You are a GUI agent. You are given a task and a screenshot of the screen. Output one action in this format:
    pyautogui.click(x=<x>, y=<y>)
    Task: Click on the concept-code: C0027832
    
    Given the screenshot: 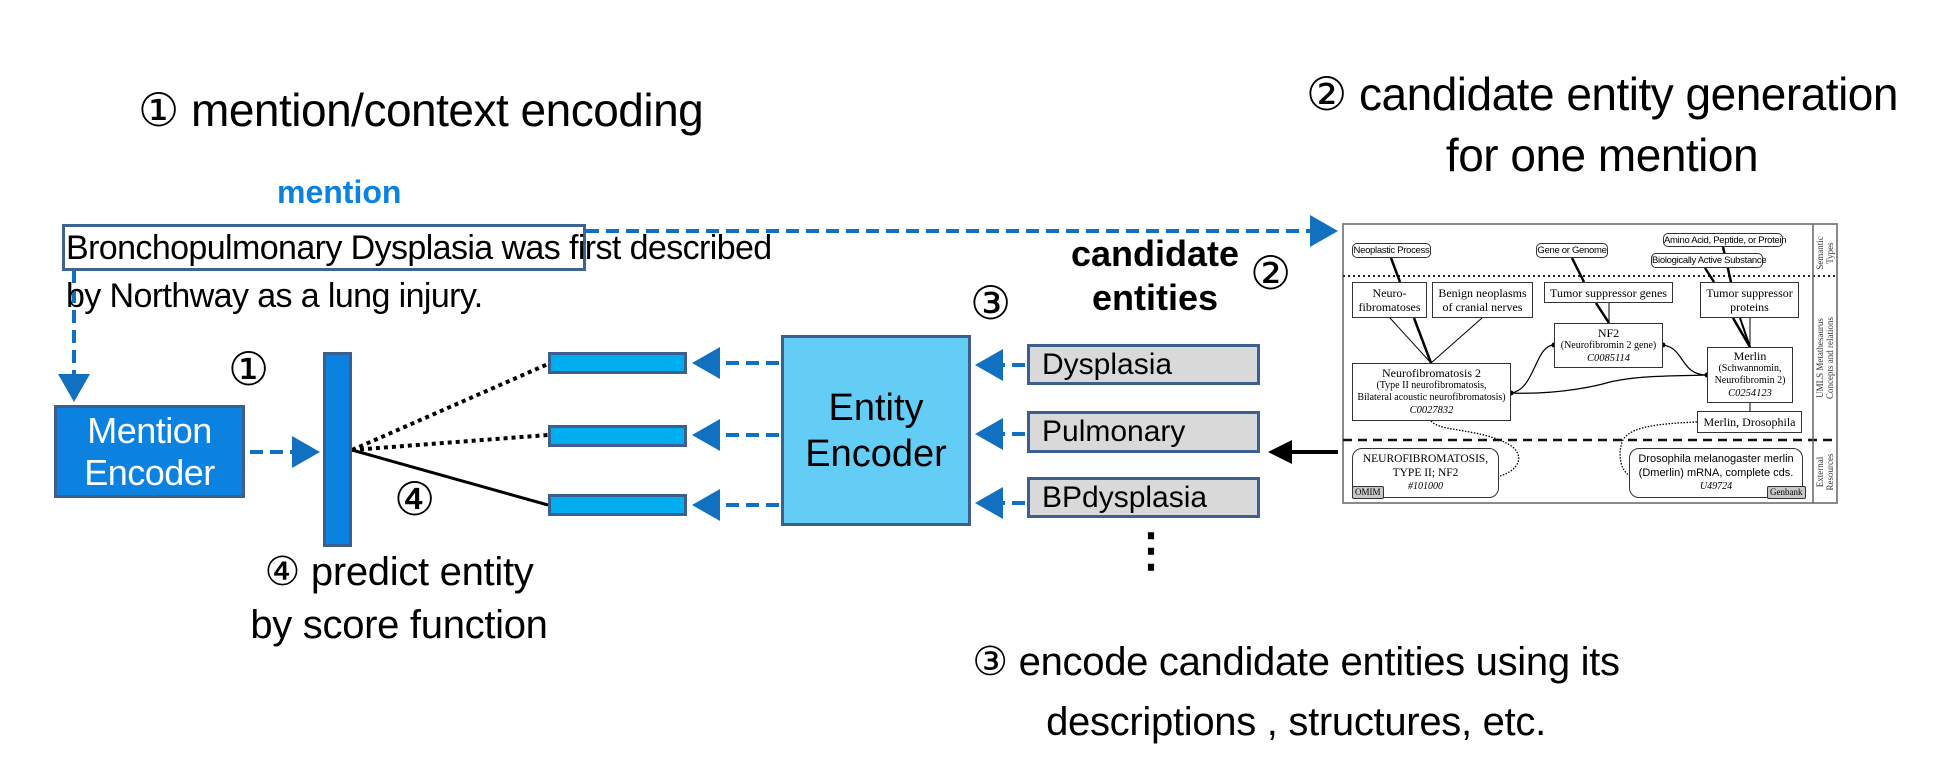 What is the action you would take?
    pyautogui.click(x=1431, y=410)
    